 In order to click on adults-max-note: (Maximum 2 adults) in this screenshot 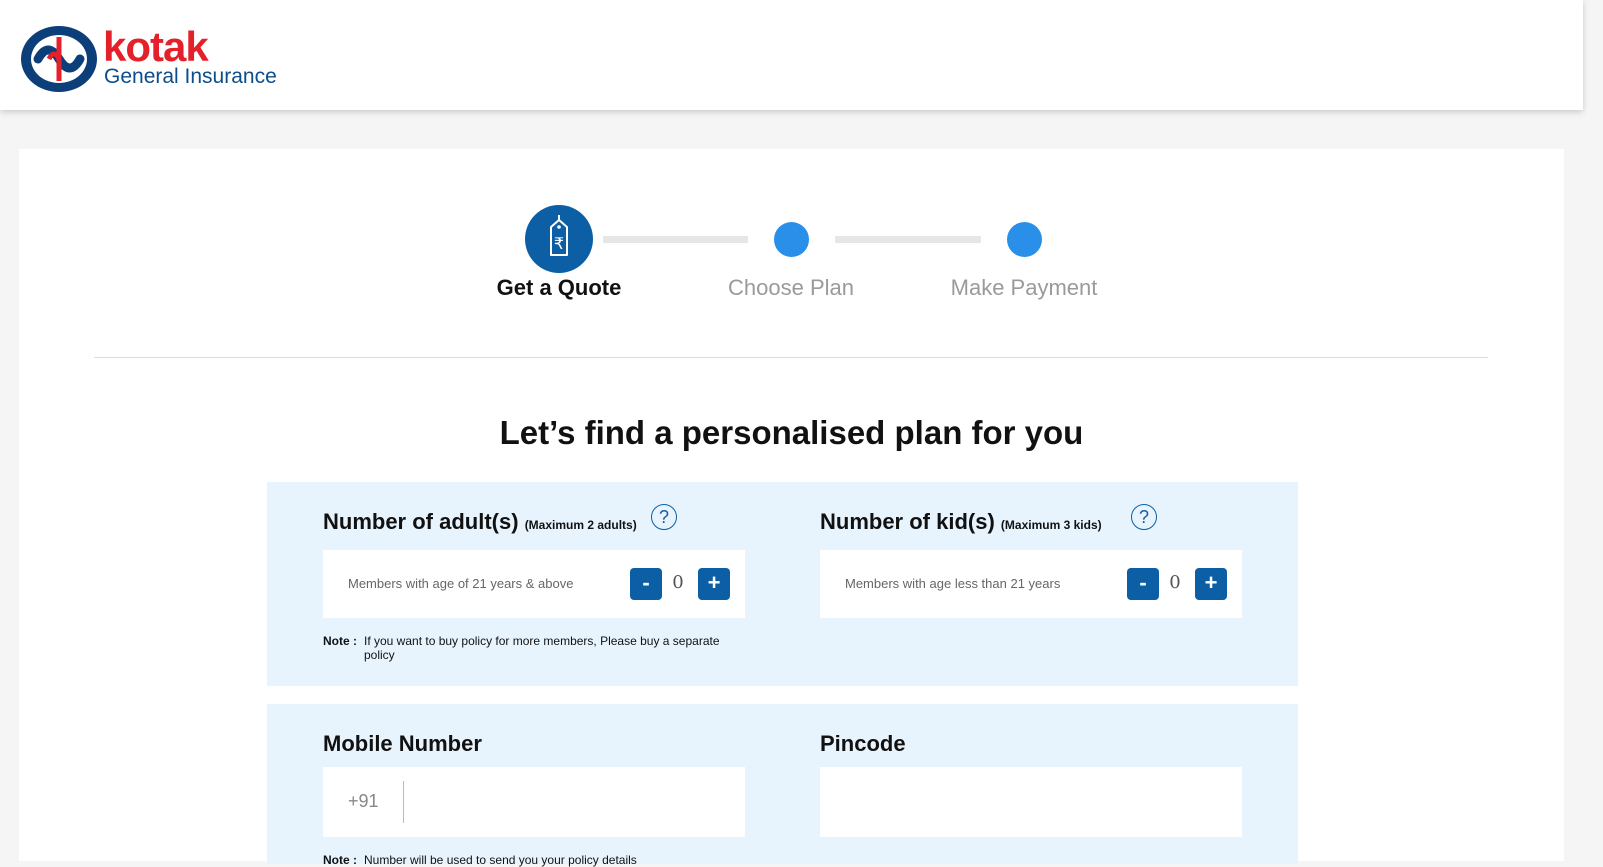, I will do `click(580, 525)`.